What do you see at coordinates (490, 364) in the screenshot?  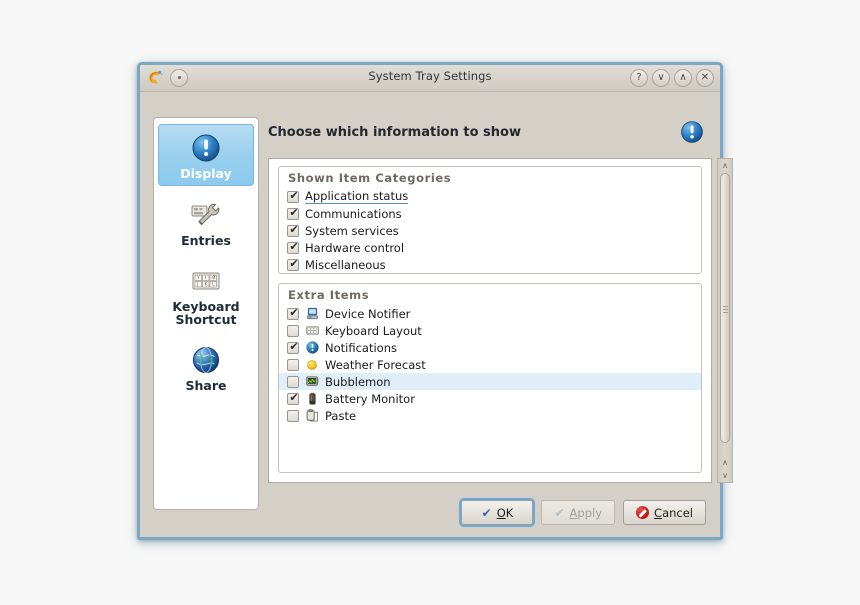 I see `checkbox-row-weather-forecast: Weather Forecast` at bounding box center [490, 364].